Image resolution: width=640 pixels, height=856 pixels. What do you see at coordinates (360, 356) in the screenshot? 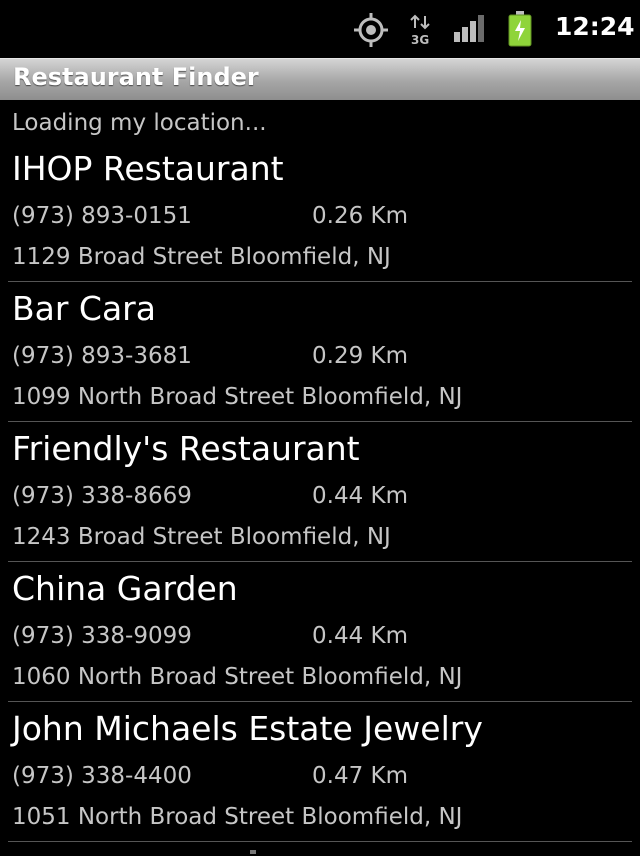
I see `restaurant-distance: 0.29 Km` at bounding box center [360, 356].